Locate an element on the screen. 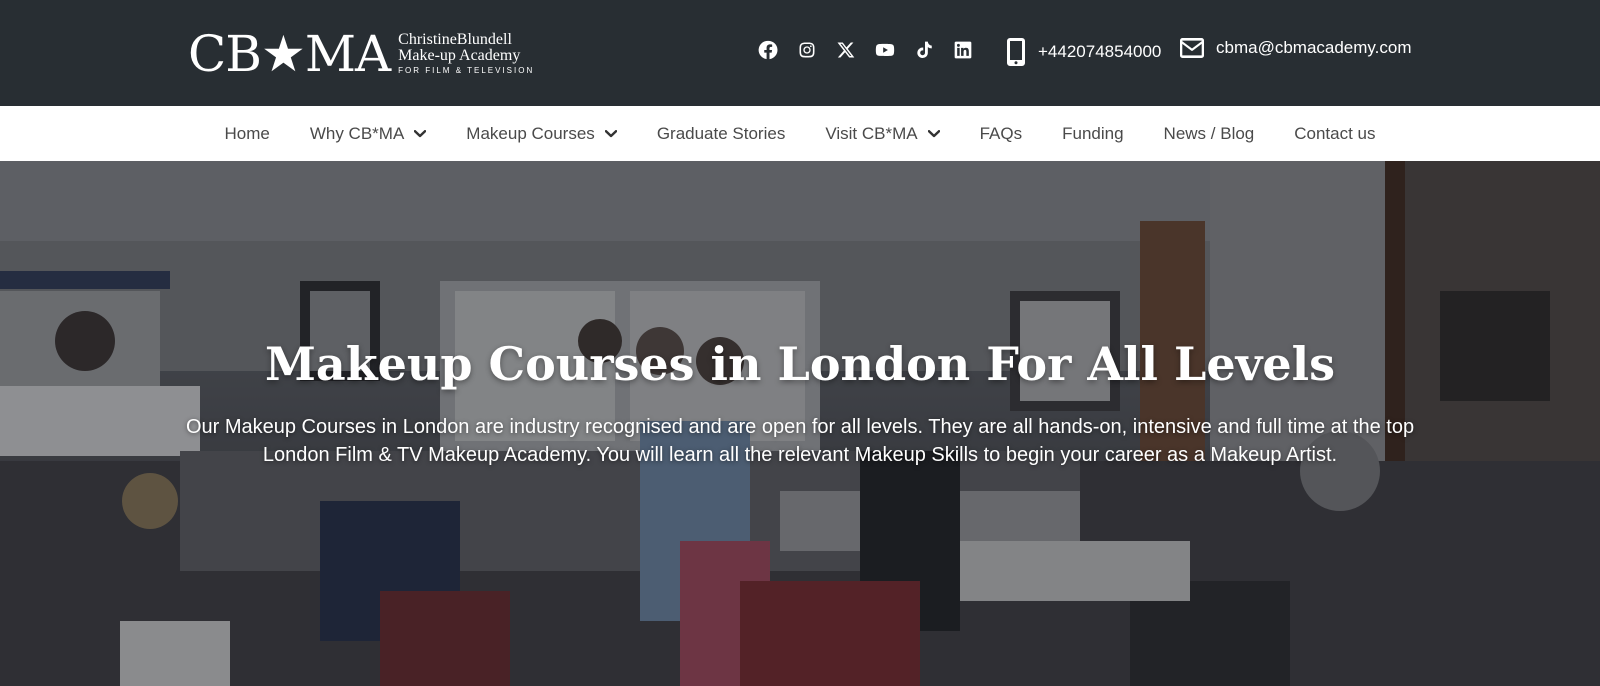 This screenshot has height=686, width=1600. nav-item-why-cbma: Why CB*MA is located at coordinates (368, 133).